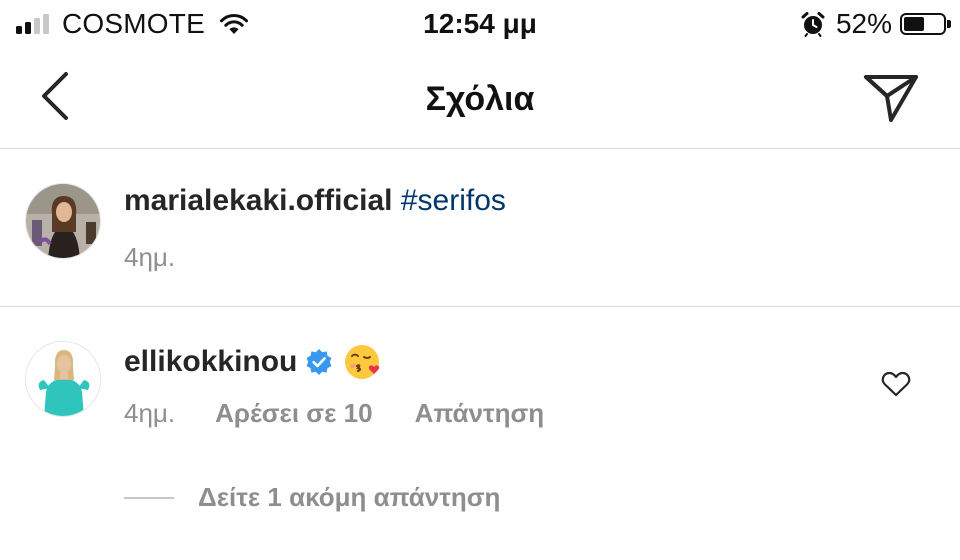 The image size is (960, 560). I want to click on page-title: Σχόλια, so click(480, 99).